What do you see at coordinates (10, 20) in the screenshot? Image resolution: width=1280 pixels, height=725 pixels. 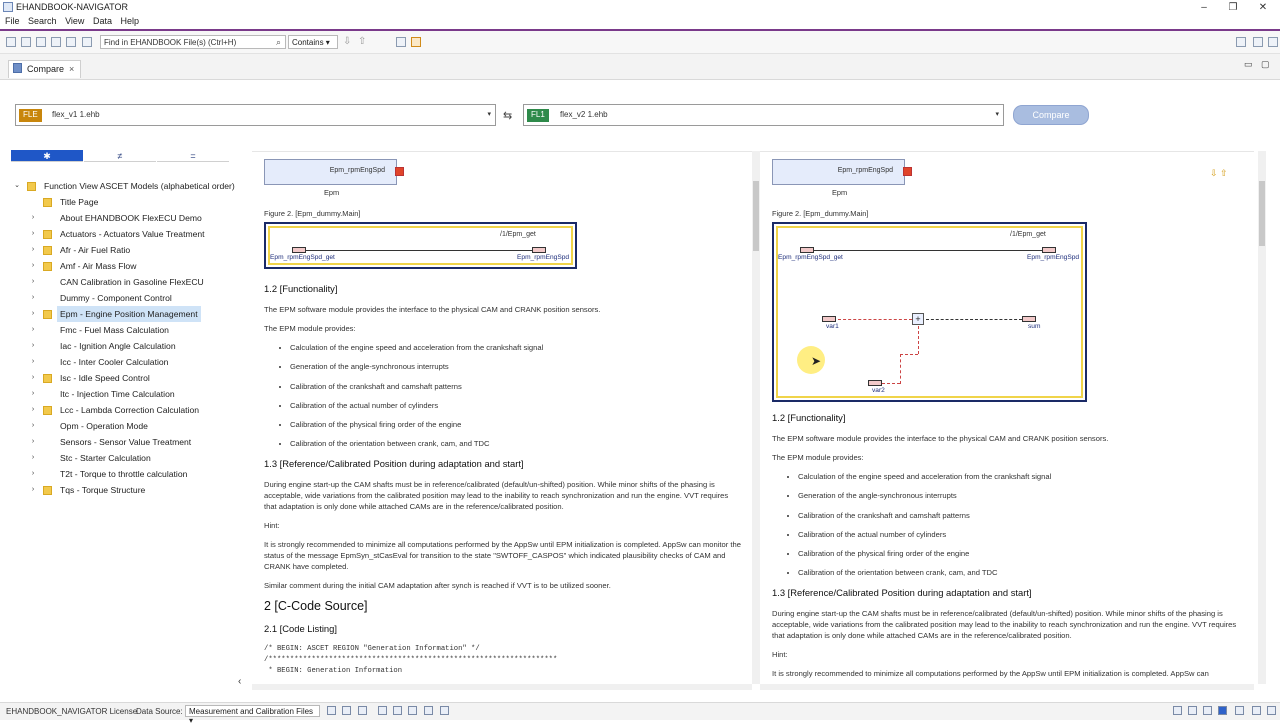 I see `menu-file: File` at bounding box center [10, 20].